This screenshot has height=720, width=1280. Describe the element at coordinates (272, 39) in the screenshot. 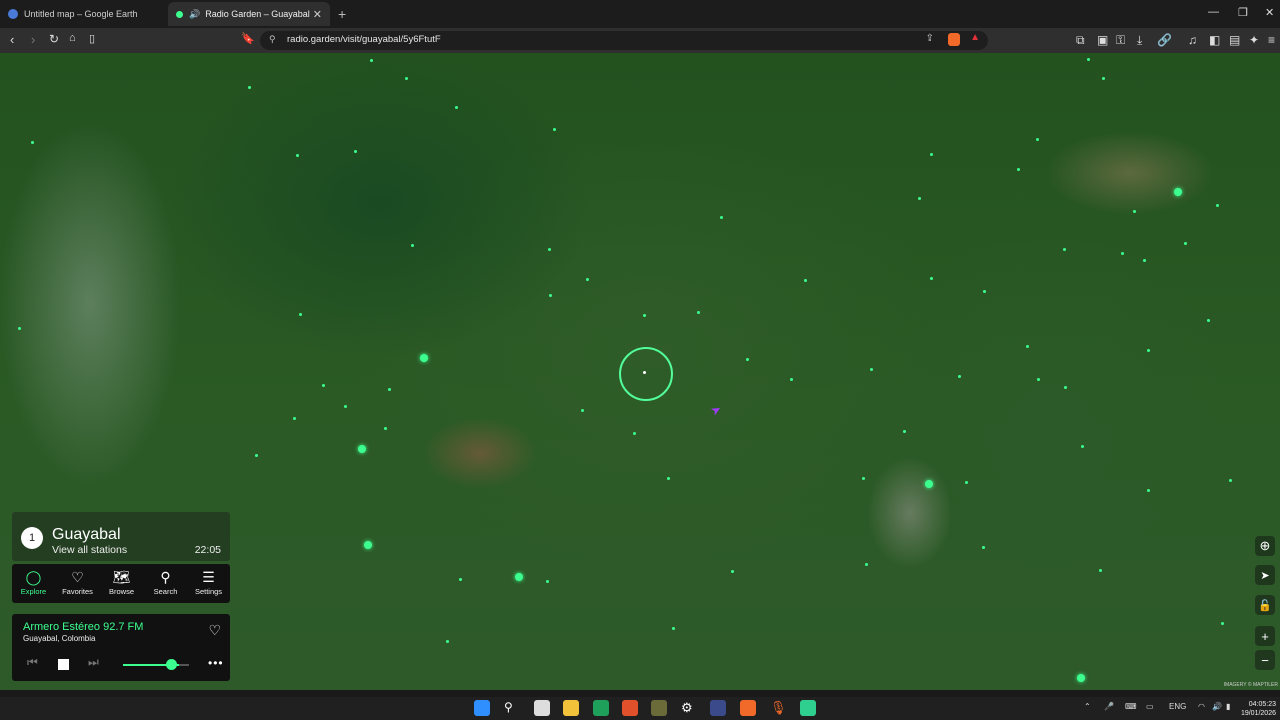

I see `site-info-icon: ⚲` at that location.